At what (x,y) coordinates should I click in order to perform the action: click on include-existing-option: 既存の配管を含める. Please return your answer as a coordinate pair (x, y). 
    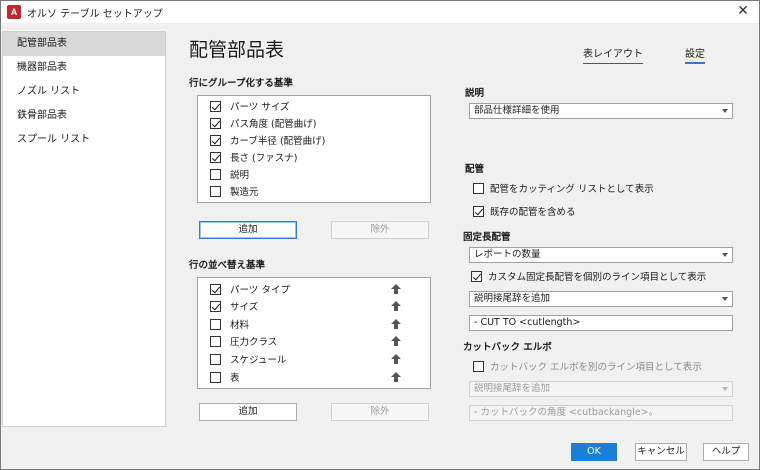
    Looking at the image, I should click on (524, 211).